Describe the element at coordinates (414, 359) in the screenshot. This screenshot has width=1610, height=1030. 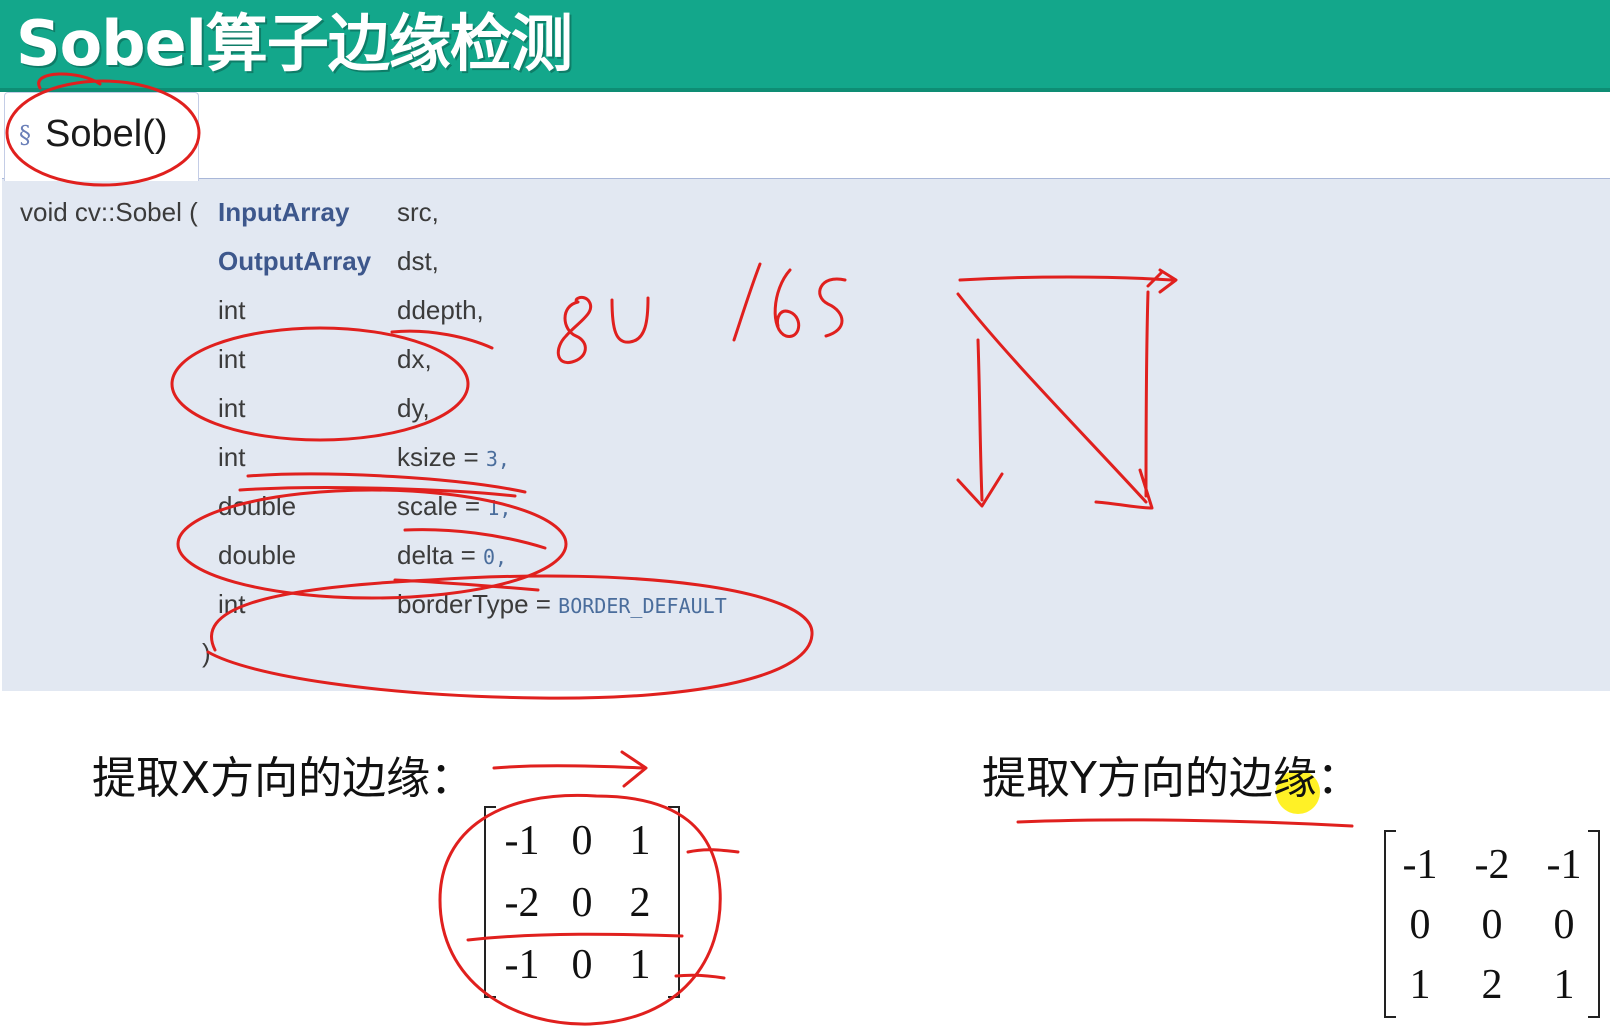
I see `param-name: dx,` at that location.